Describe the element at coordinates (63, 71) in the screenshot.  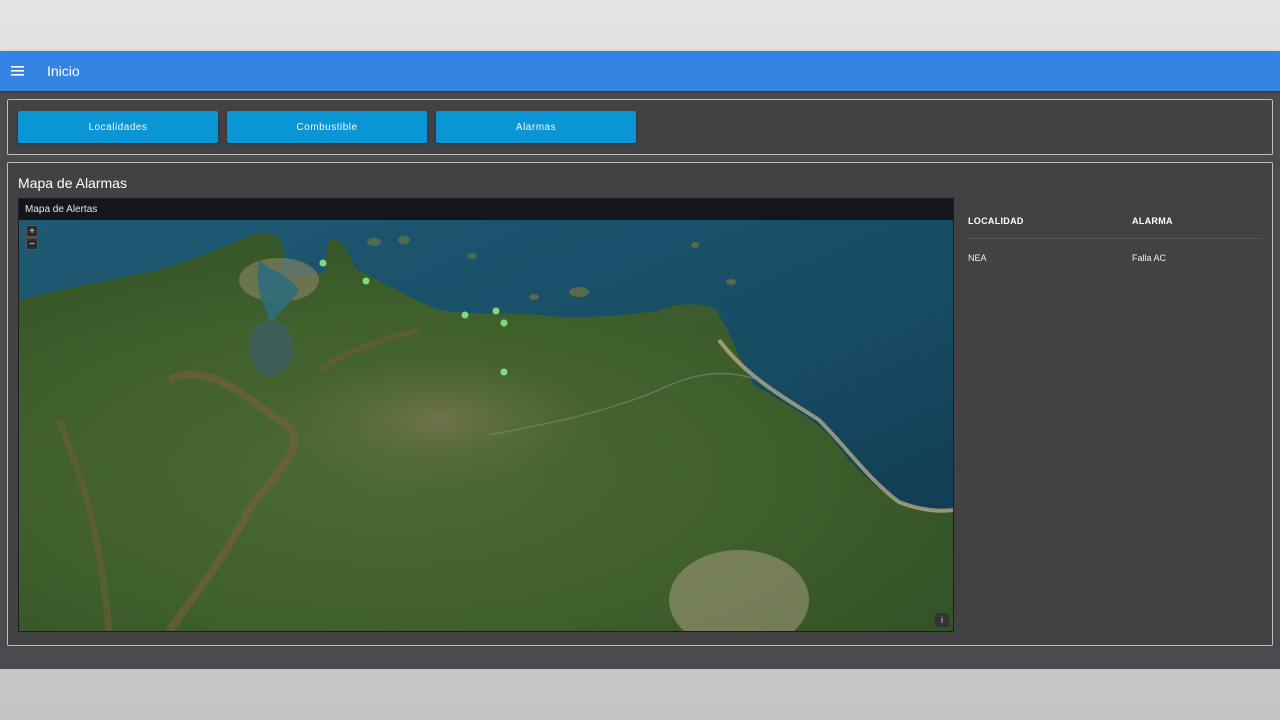
I see `page-title: Inicio` at that location.